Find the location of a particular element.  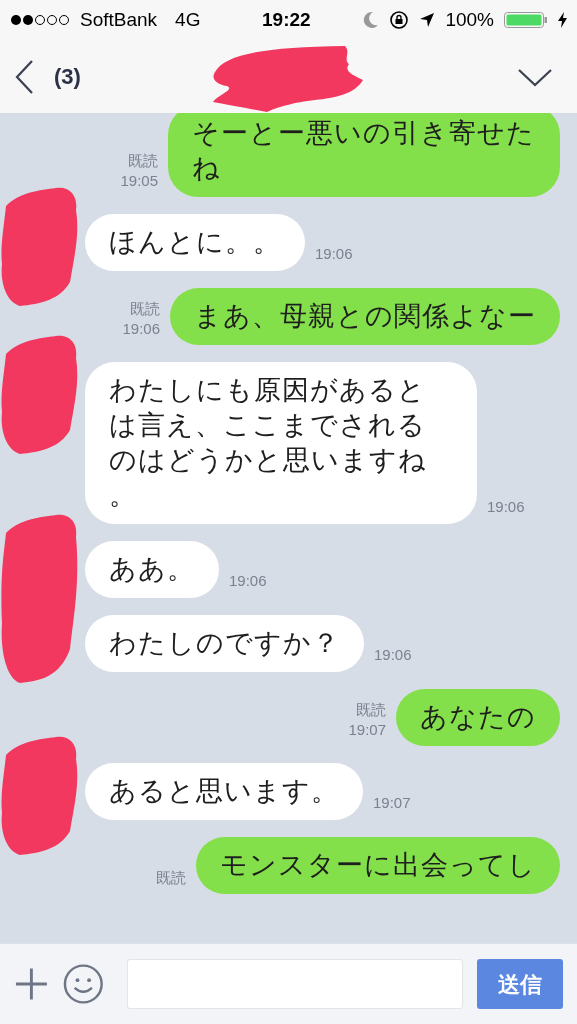

signal-icon is located at coordinates (41, 20).